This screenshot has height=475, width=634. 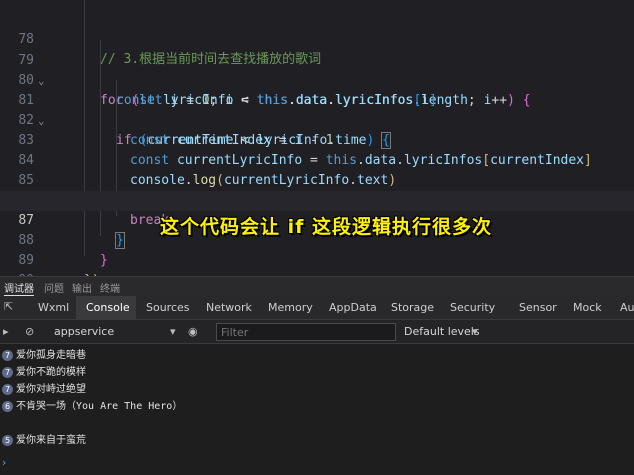 What do you see at coordinates (442, 331) in the screenshot?
I see `levels-select: Default levels` at bounding box center [442, 331].